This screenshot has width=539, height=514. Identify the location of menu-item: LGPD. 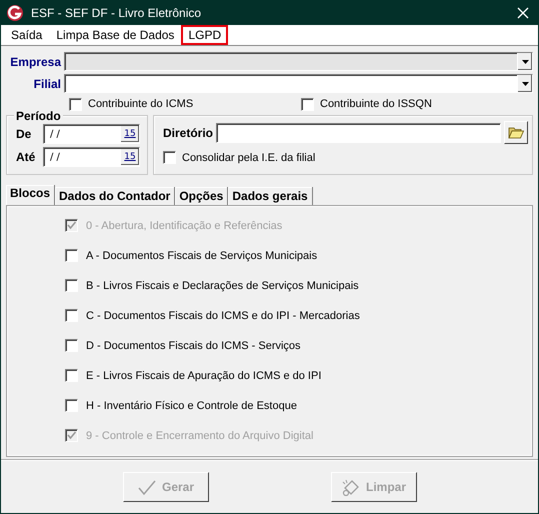
(204, 35).